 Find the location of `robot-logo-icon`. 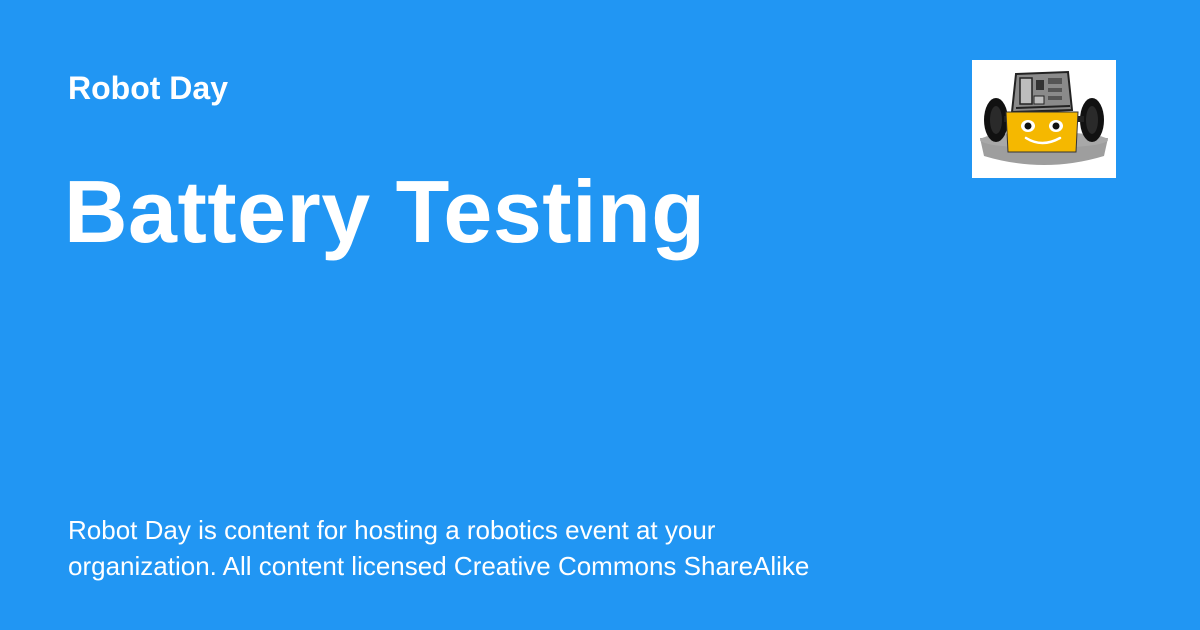

robot-logo-icon is located at coordinates (1044, 117).